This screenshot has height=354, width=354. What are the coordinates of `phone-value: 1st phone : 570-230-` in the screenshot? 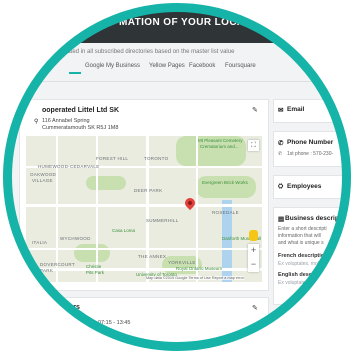 It's located at (310, 154).